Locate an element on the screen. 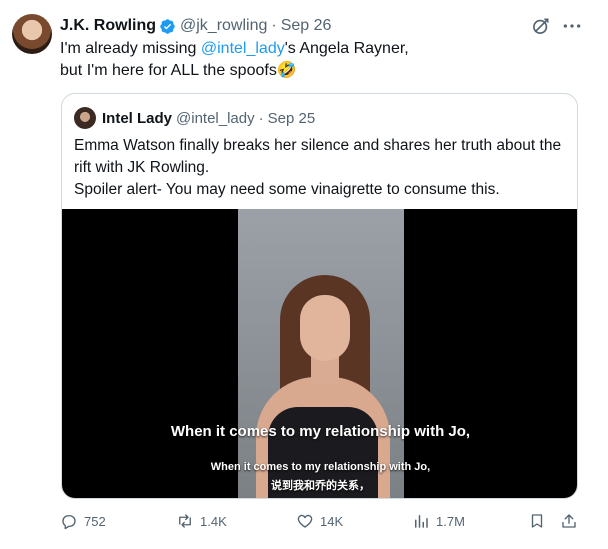  quote-date: Sep 25 is located at coordinates (292, 118).